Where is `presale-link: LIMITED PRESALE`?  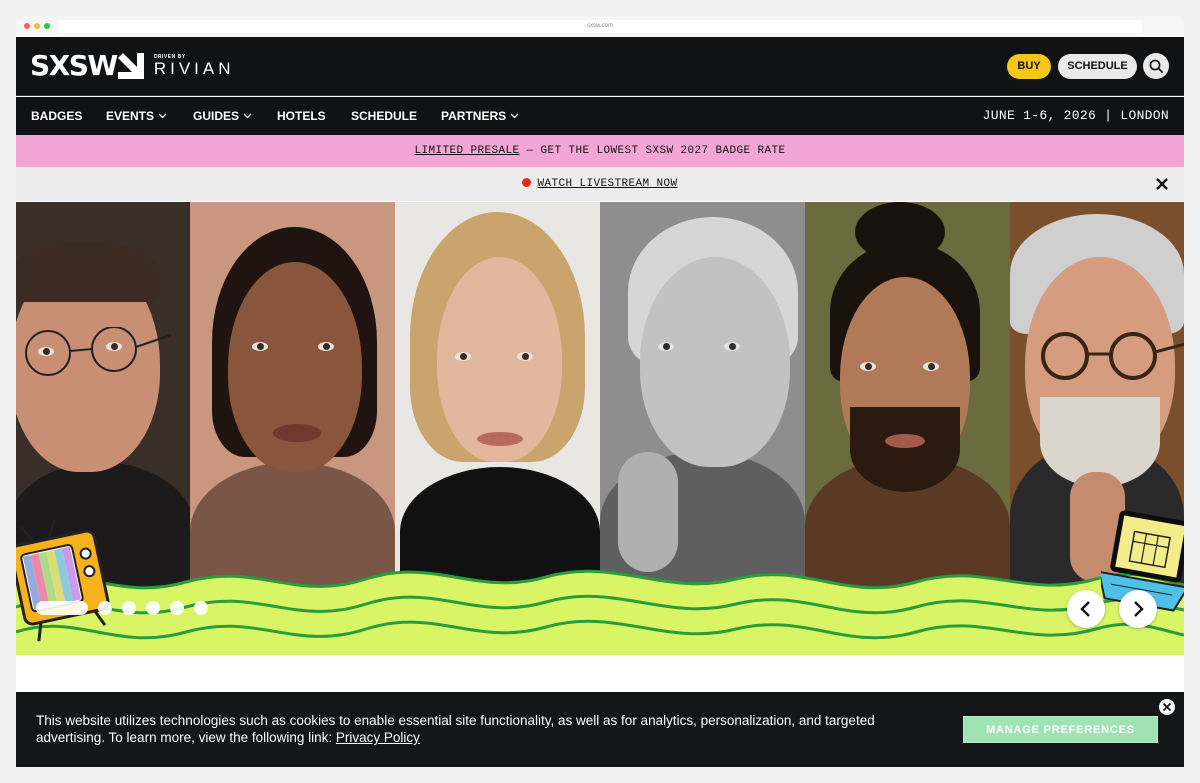
presale-link: LIMITED PRESALE is located at coordinates (466, 151).